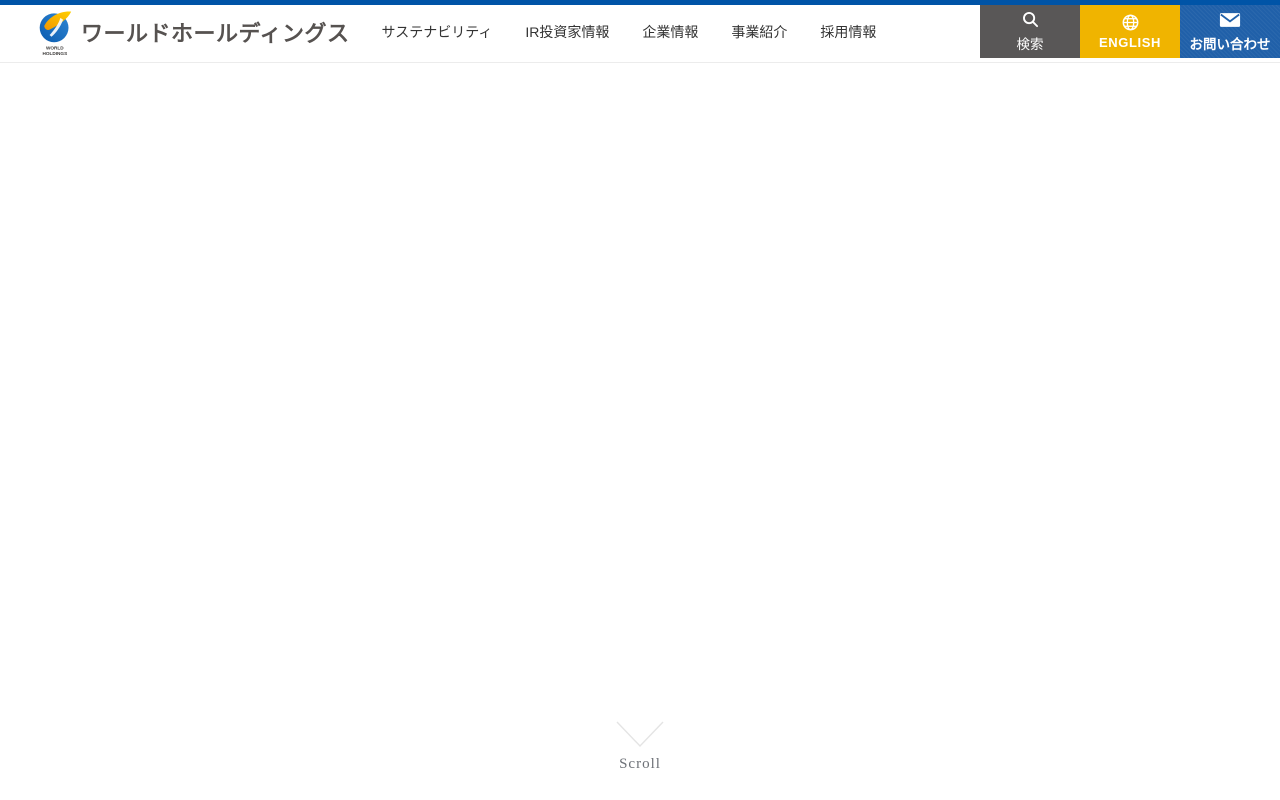 This screenshot has height=800, width=1280. Describe the element at coordinates (640, 764) in the screenshot. I see `scroll-label: Scroll` at that location.